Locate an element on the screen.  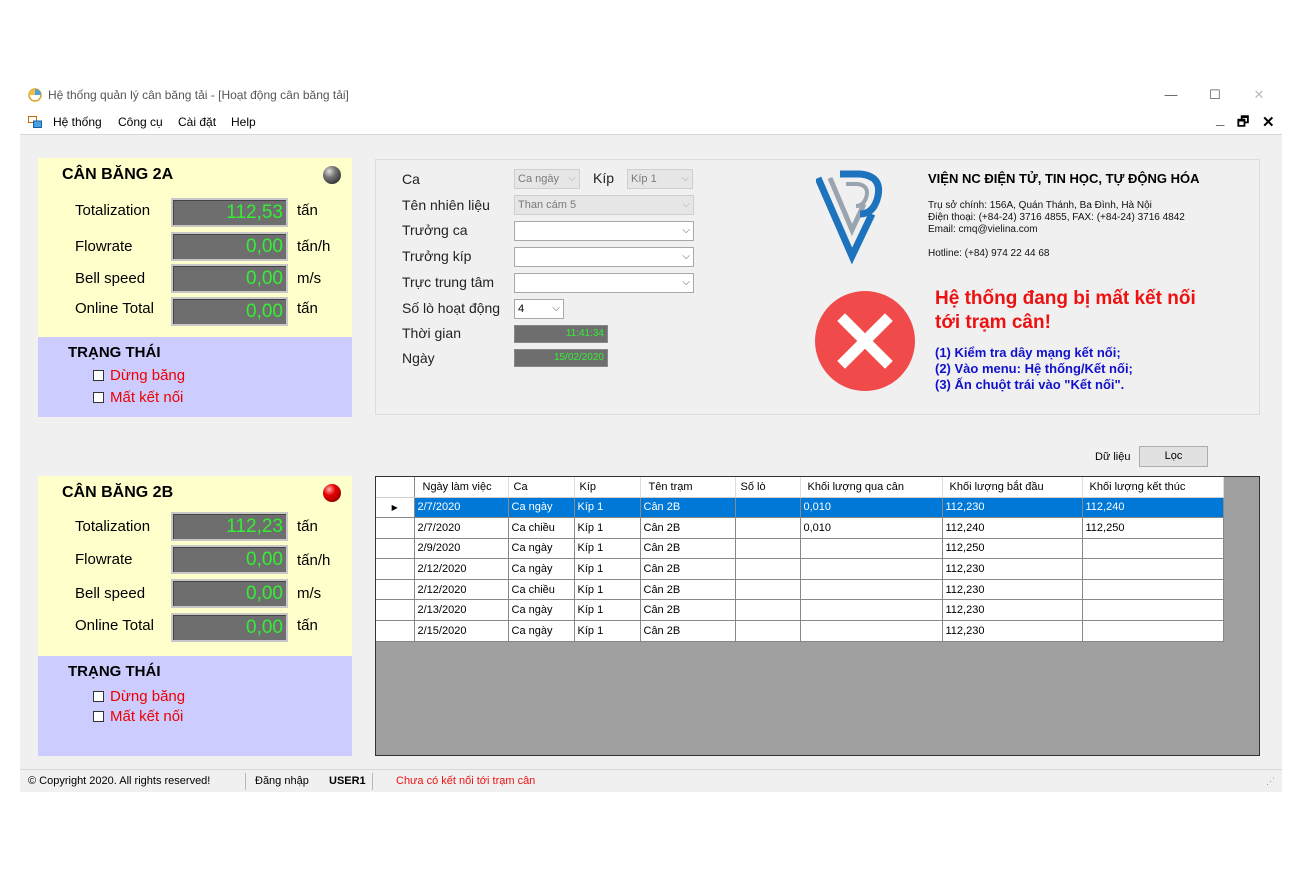
col-header-crew: Kíp is located at coordinates (607, 487).